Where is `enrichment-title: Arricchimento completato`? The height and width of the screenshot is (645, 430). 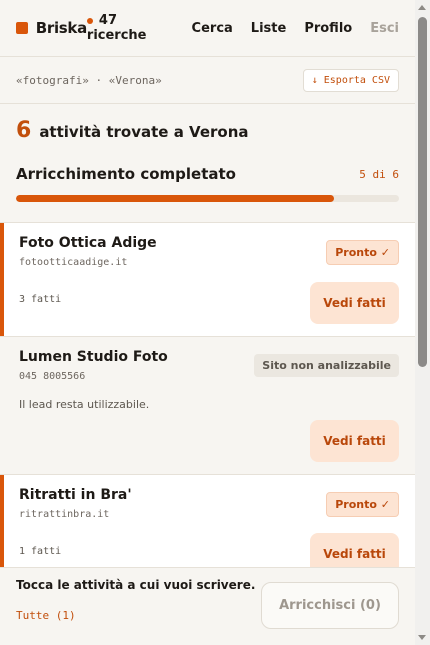
enrichment-title: Arricchimento completato is located at coordinates (126, 174).